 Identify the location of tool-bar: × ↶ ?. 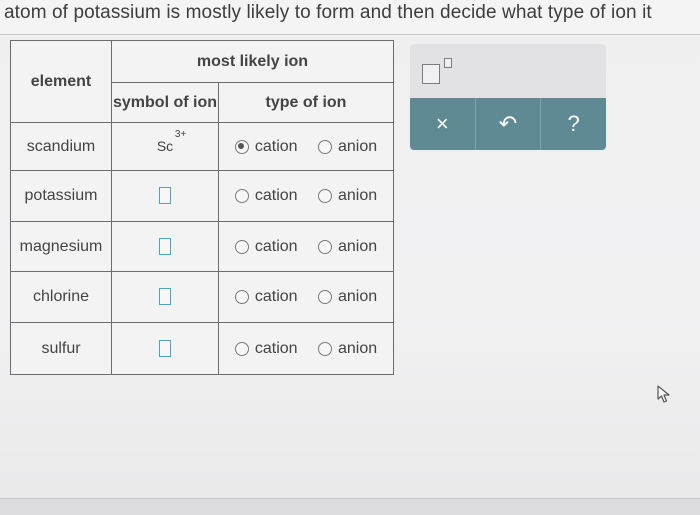
(508, 124).